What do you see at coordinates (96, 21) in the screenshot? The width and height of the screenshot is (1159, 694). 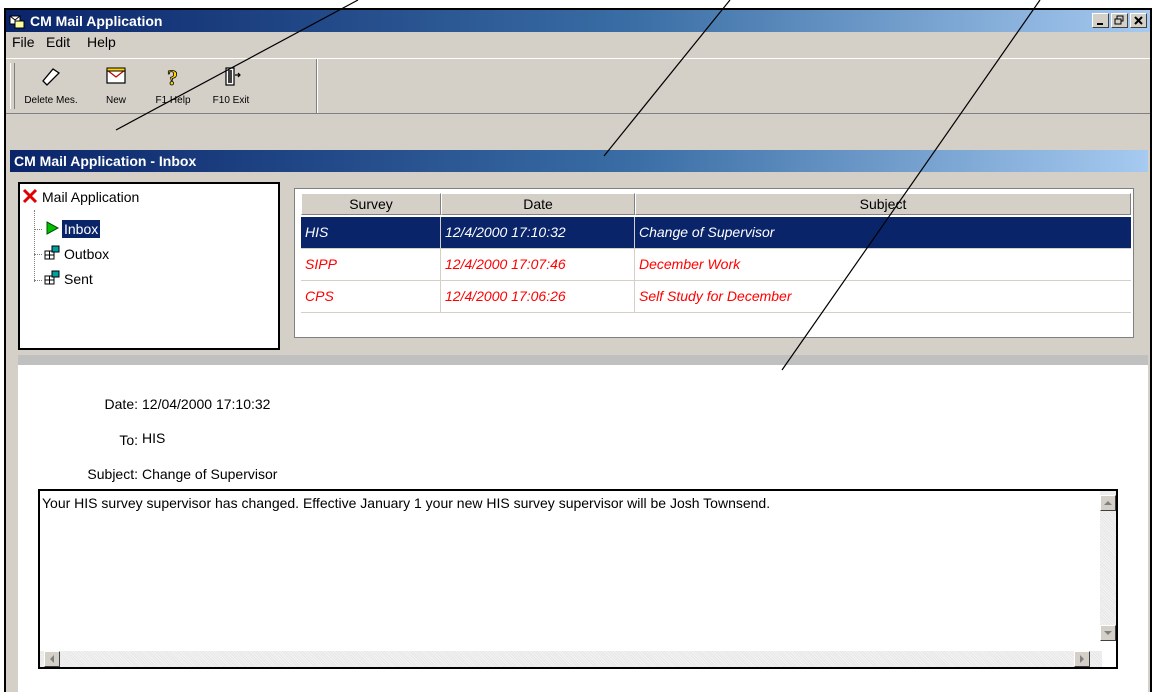 I see `window-title: CM Mail Application` at bounding box center [96, 21].